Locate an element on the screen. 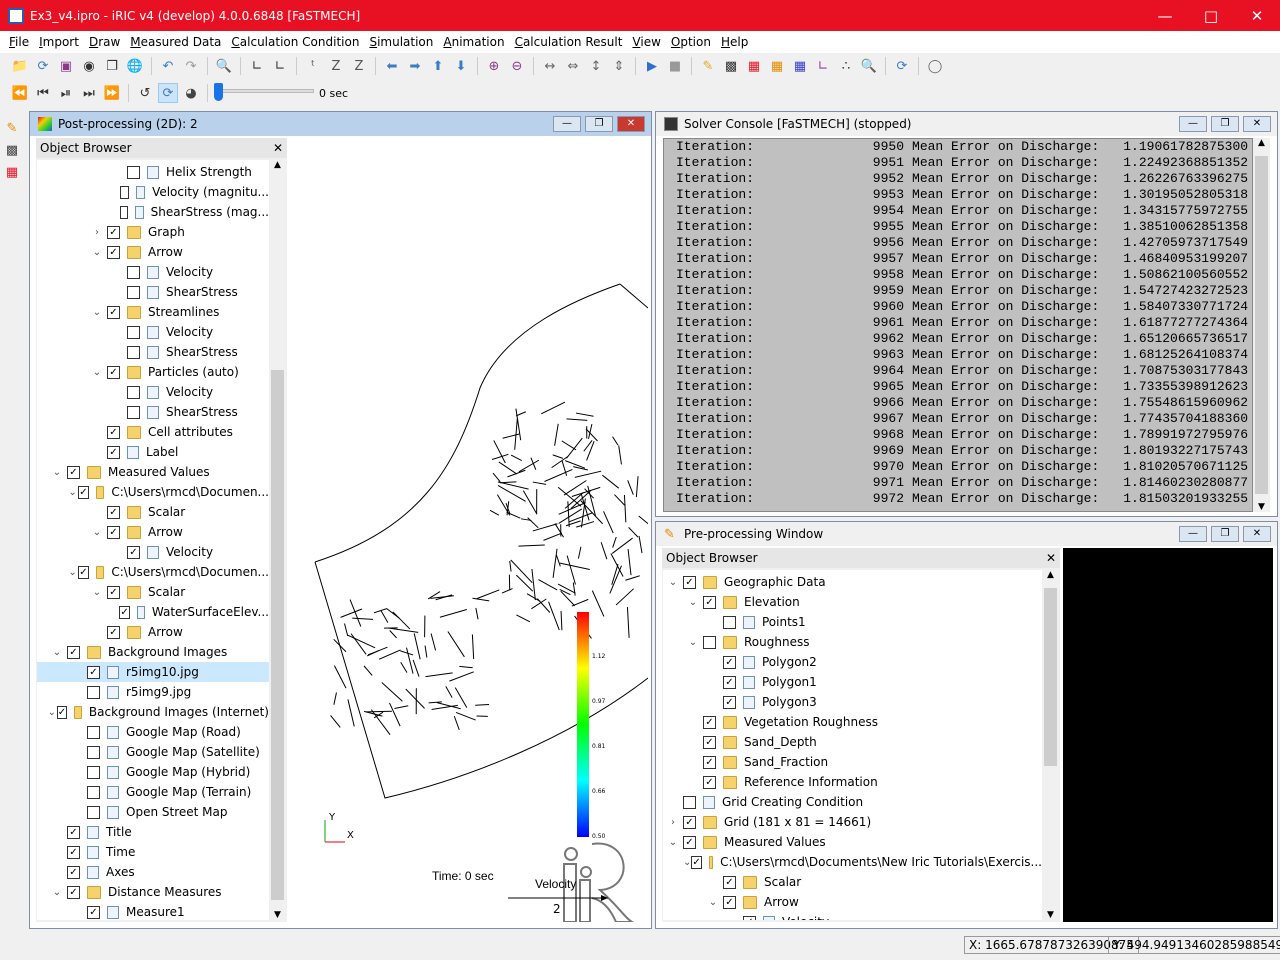 This screenshot has height=960, width=1280. menu-help: Help is located at coordinates (734, 42).